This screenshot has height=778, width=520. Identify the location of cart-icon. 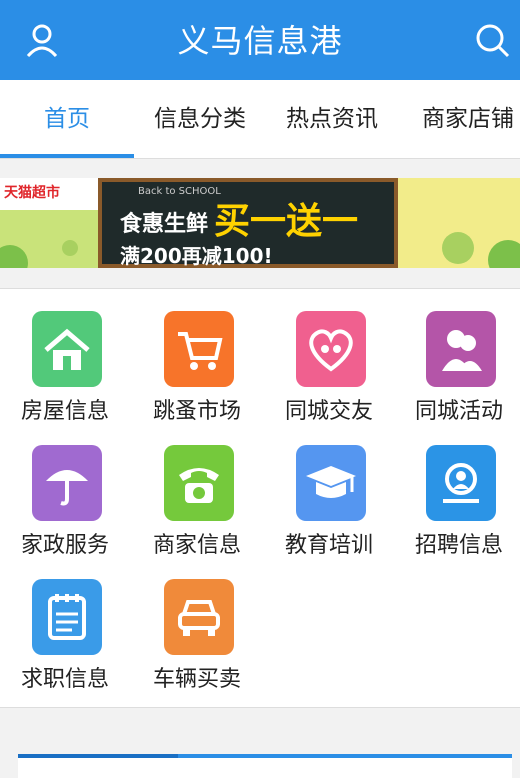
(199, 349).